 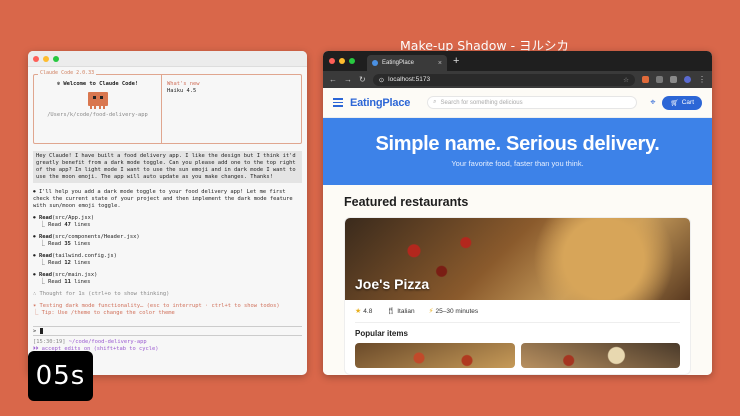 I want to click on location-pin-icon: ⌖, so click(x=652, y=102).